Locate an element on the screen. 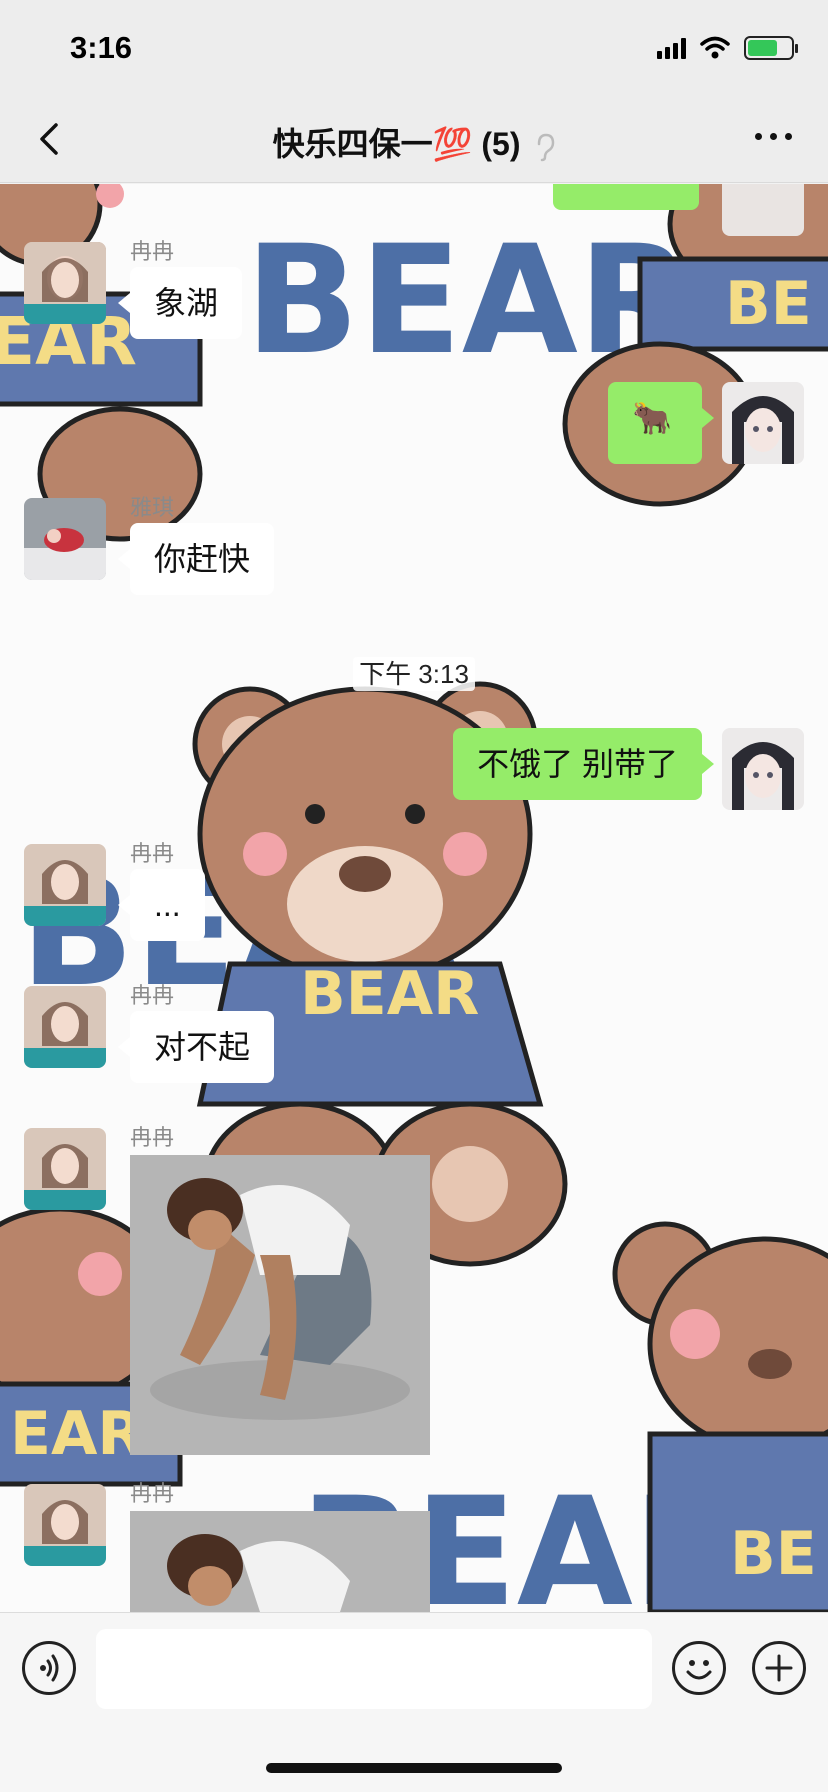 This screenshot has height=1792, width=828. chat-title: 快乐四保一💯 (5) is located at coordinates (414, 142).